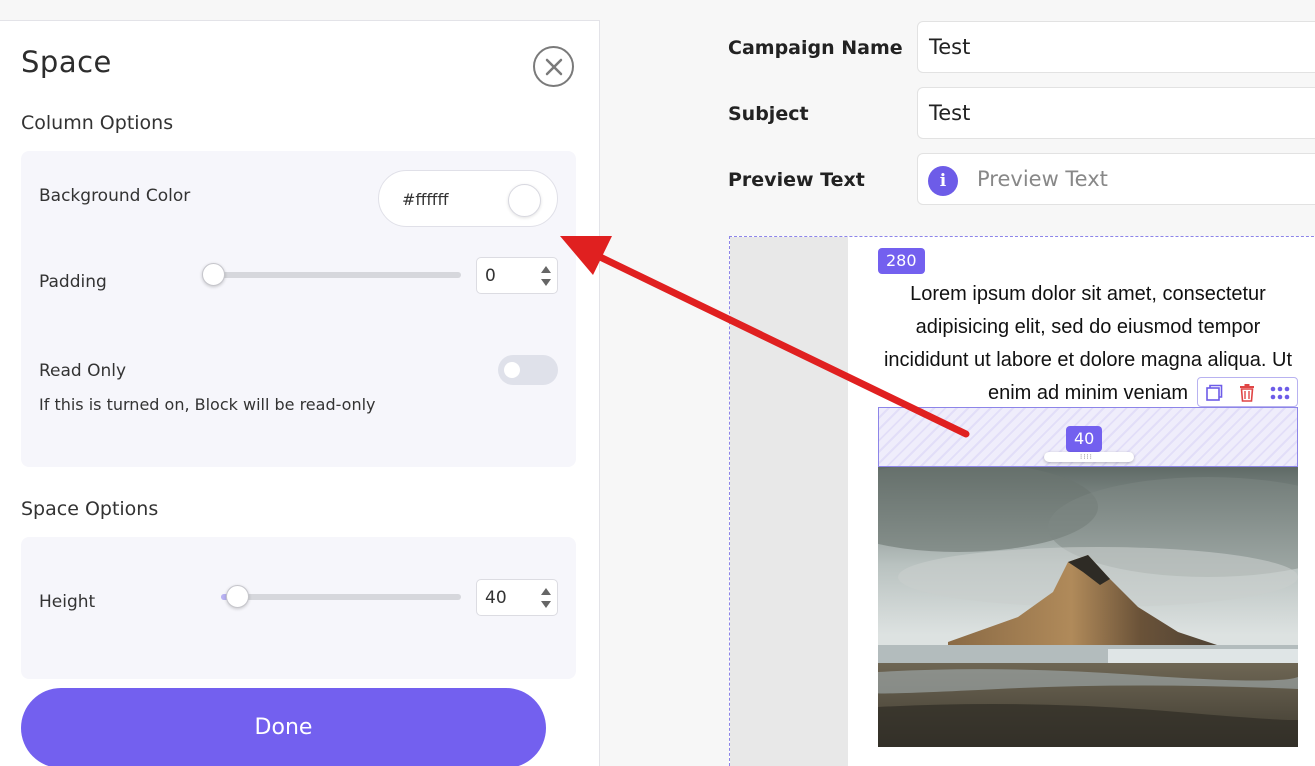 The height and width of the screenshot is (766, 1315). What do you see at coordinates (796, 180) in the screenshot?
I see `preview-text-label: Preview Text` at bounding box center [796, 180].